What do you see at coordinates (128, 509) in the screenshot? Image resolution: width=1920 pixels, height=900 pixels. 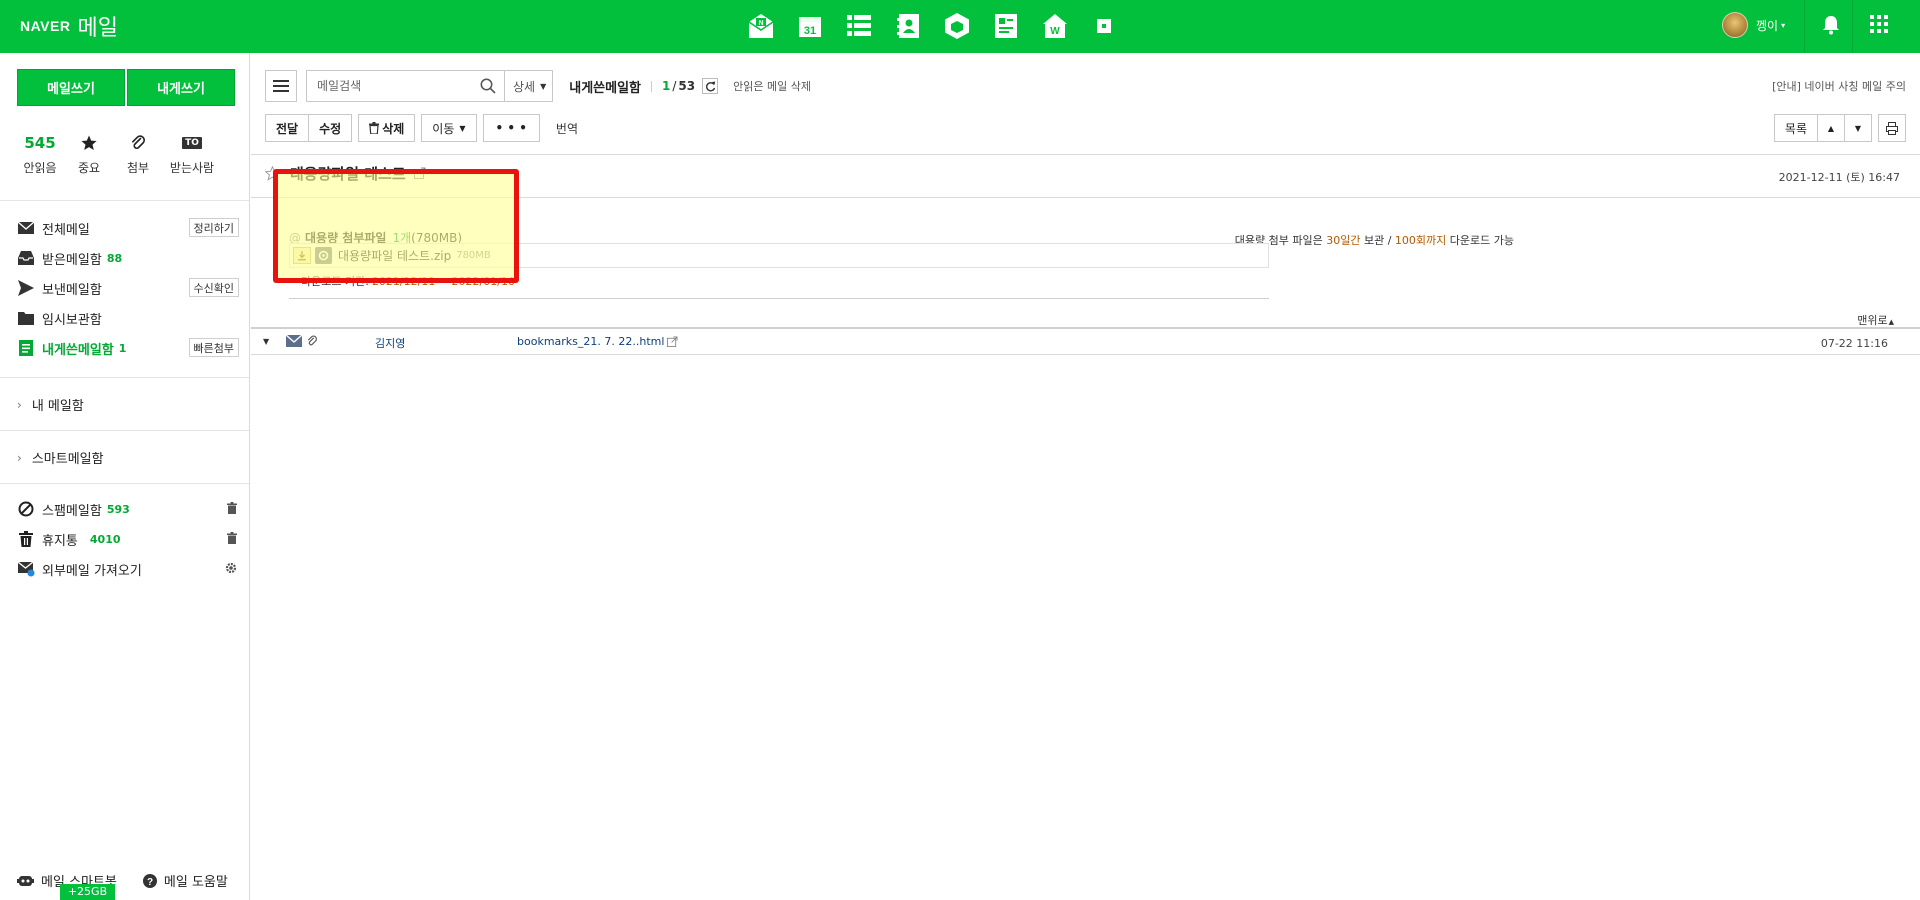 I see `sidebar-item-spam: 스팸메일함 593` at bounding box center [128, 509].